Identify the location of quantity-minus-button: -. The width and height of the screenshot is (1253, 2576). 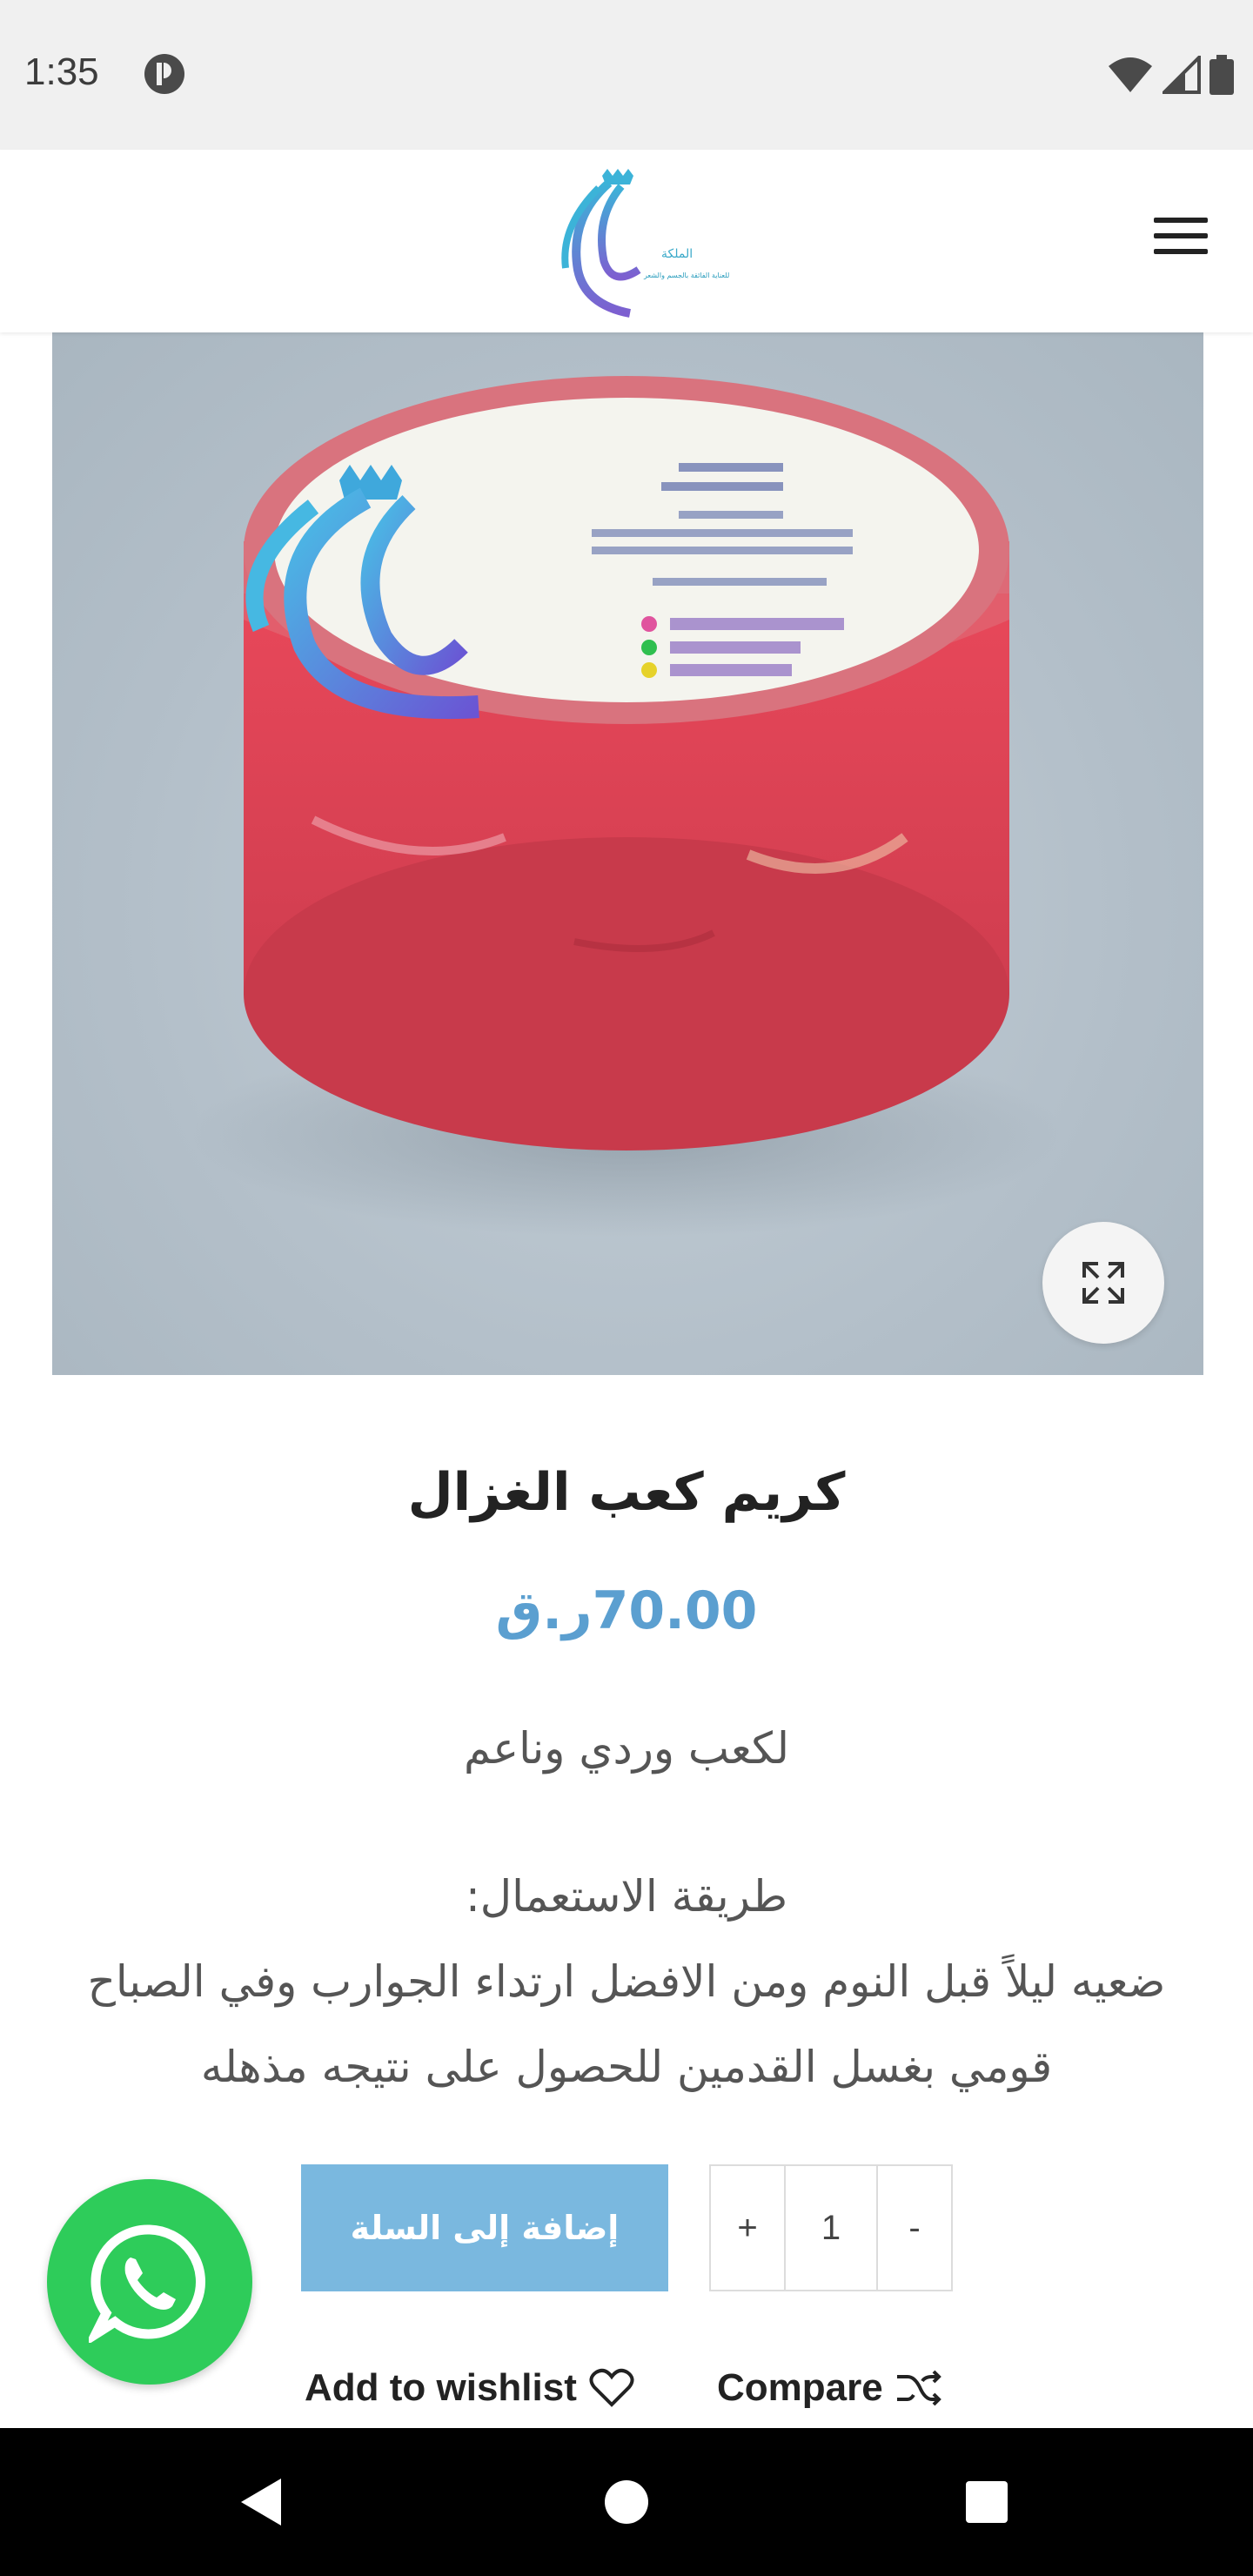
(914, 2228).